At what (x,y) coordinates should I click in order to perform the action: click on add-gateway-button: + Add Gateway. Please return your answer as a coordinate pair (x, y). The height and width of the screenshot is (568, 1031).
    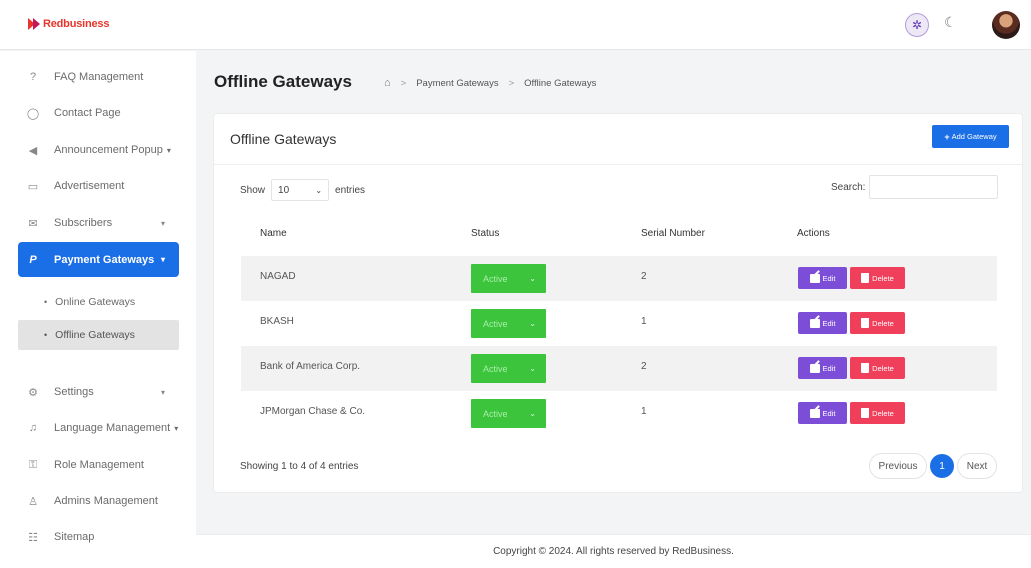
    Looking at the image, I should click on (970, 136).